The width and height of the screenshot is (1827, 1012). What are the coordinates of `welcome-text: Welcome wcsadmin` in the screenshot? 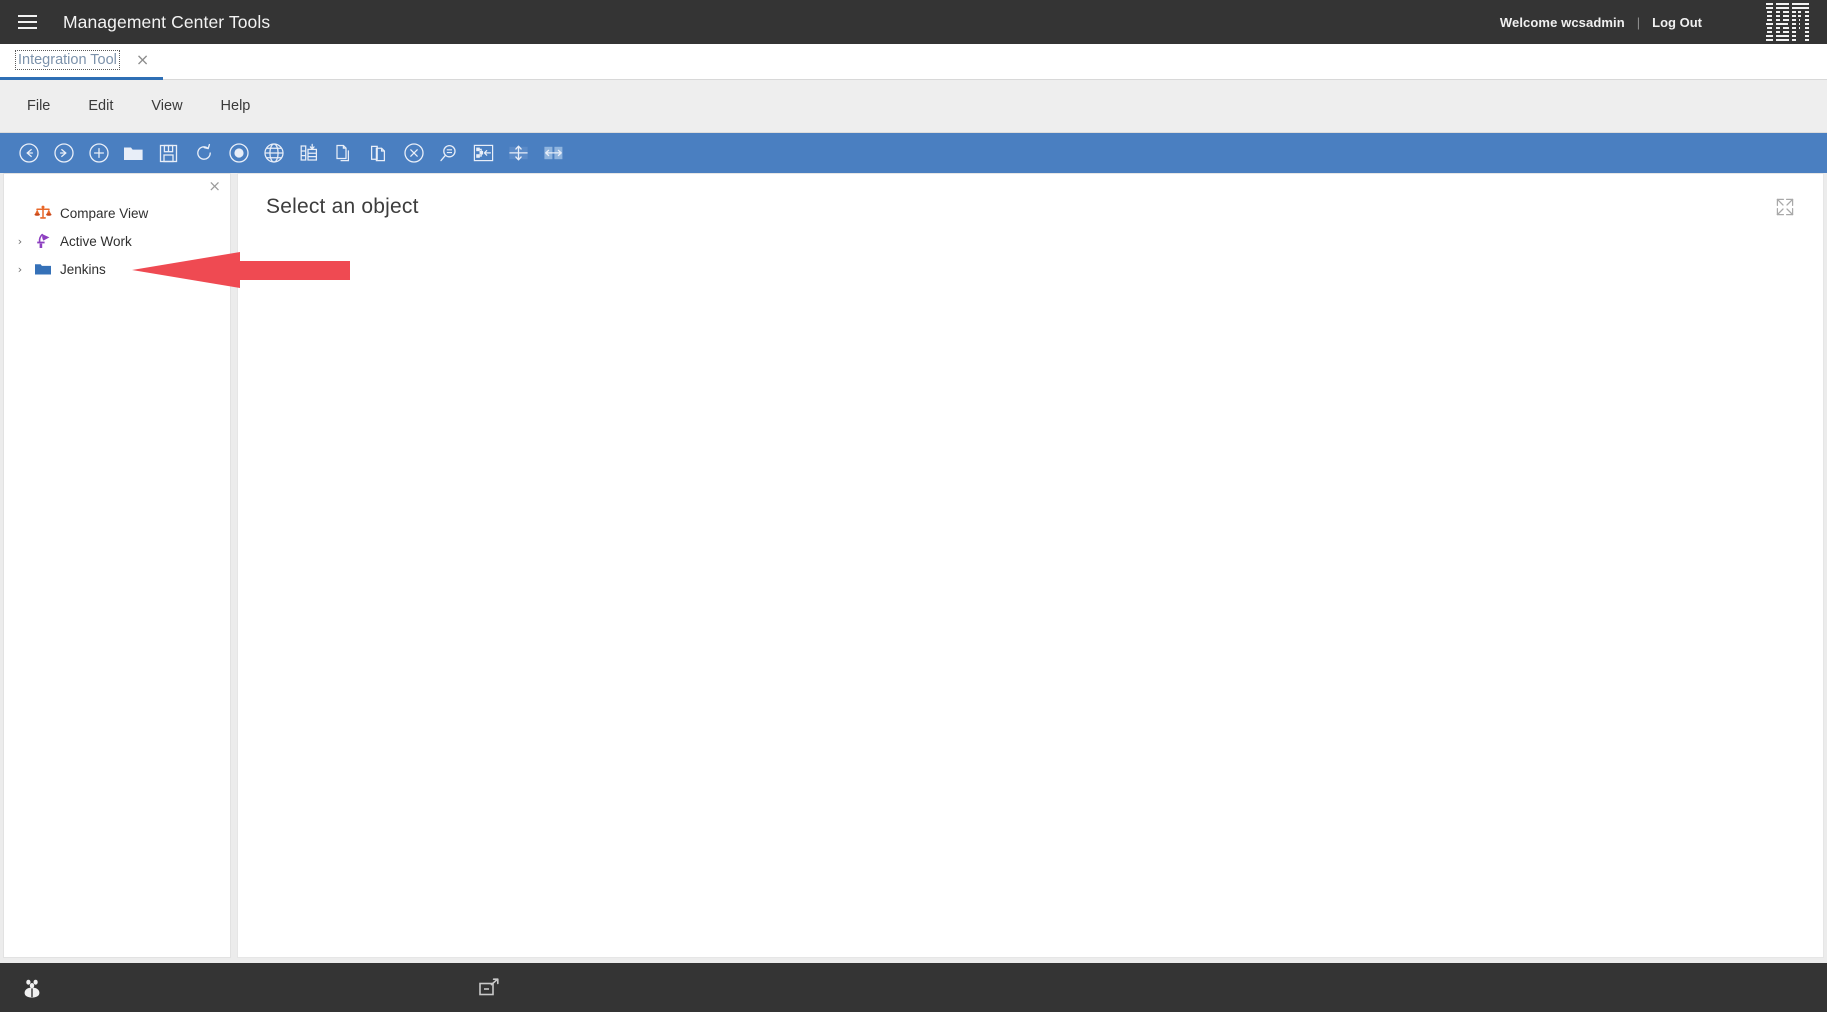 It's located at (1562, 22).